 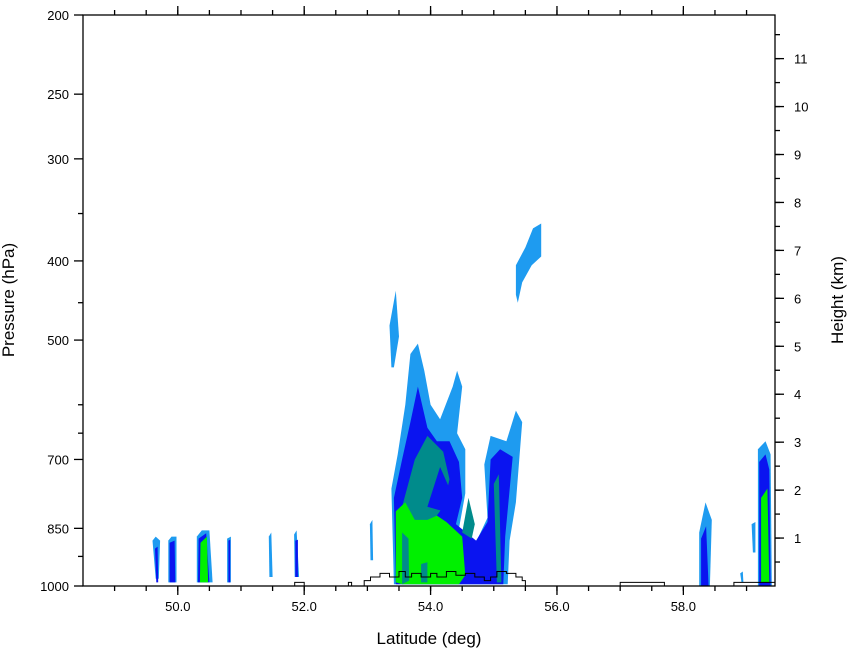 What do you see at coordinates (797, 250) in the screenshot?
I see `y2-tick-label: 7` at bounding box center [797, 250].